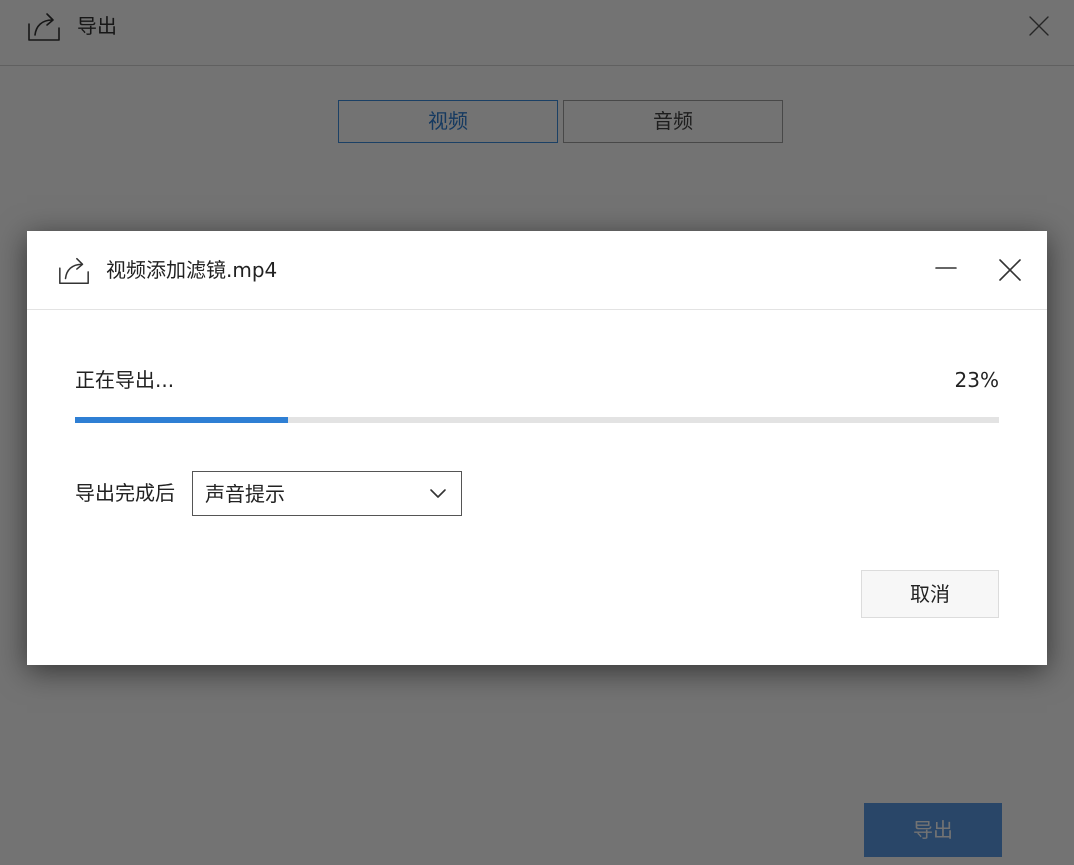 This screenshot has height=865, width=1074. What do you see at coordinates (946, 270) in the screenshot?
I see `minimize-icon` at bounding box center [946, 270].